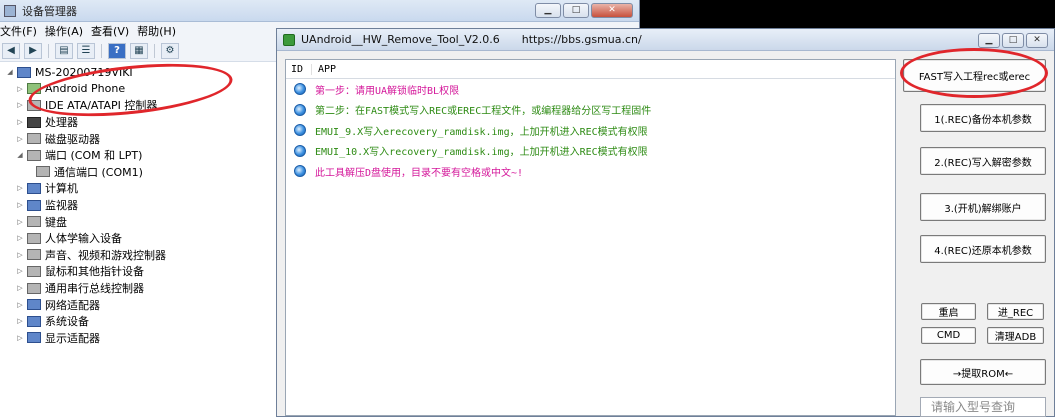  What do you see at coordinates (43, 172) in the screenshot?
I see `port-icon` at bounding box center [43, 172].